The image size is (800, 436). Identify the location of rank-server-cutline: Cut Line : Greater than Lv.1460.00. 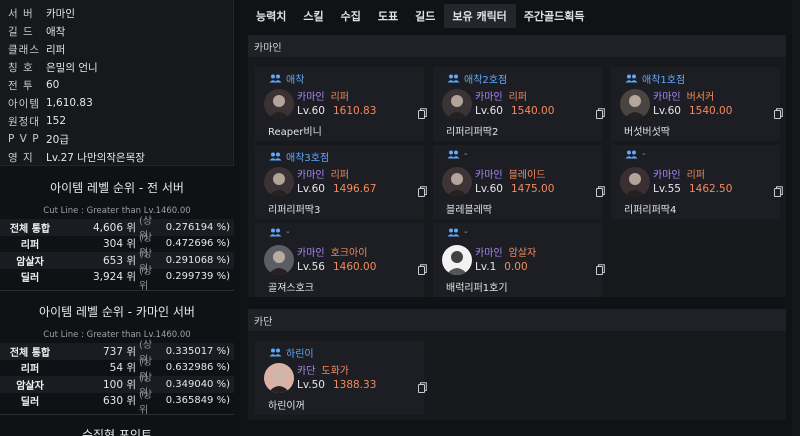
(117, 335).